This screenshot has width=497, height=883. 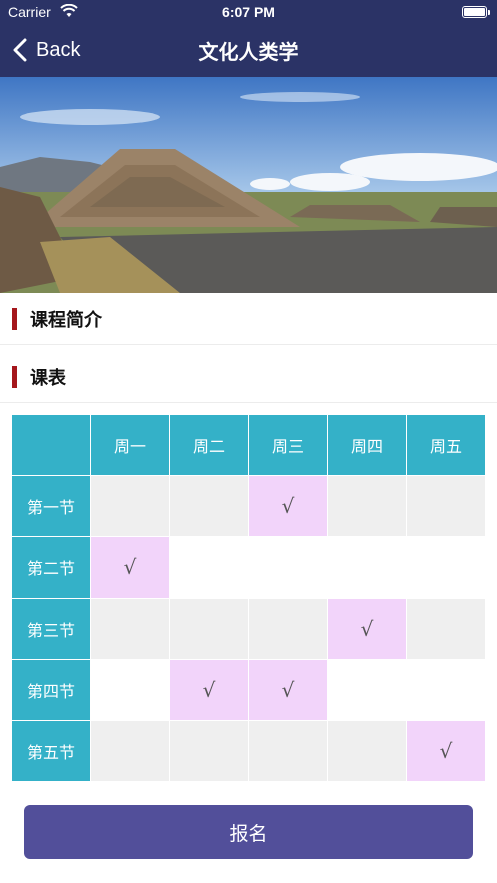 What do you see at coordinates (51, 445) in the screenshot?
I see `timetable-corner-cell` at bounding box center [51, 445].